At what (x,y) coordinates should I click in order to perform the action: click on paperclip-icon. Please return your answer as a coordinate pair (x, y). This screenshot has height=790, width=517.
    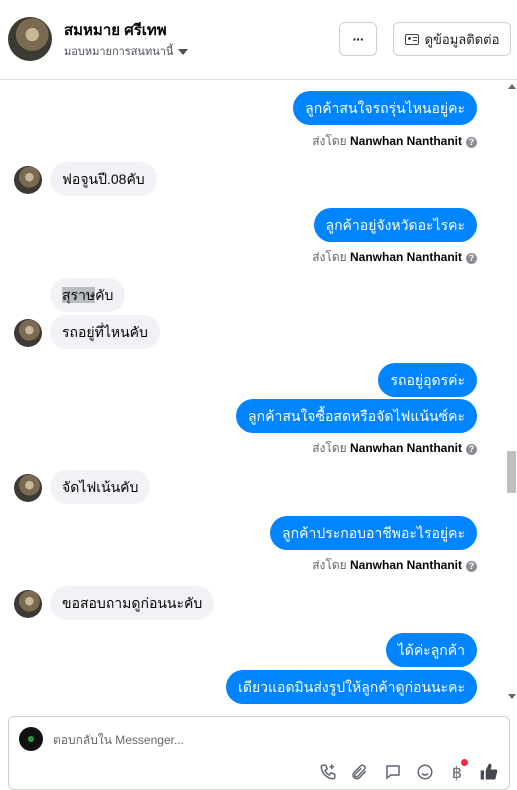
    Looking at the image, I should click on (359, 772).